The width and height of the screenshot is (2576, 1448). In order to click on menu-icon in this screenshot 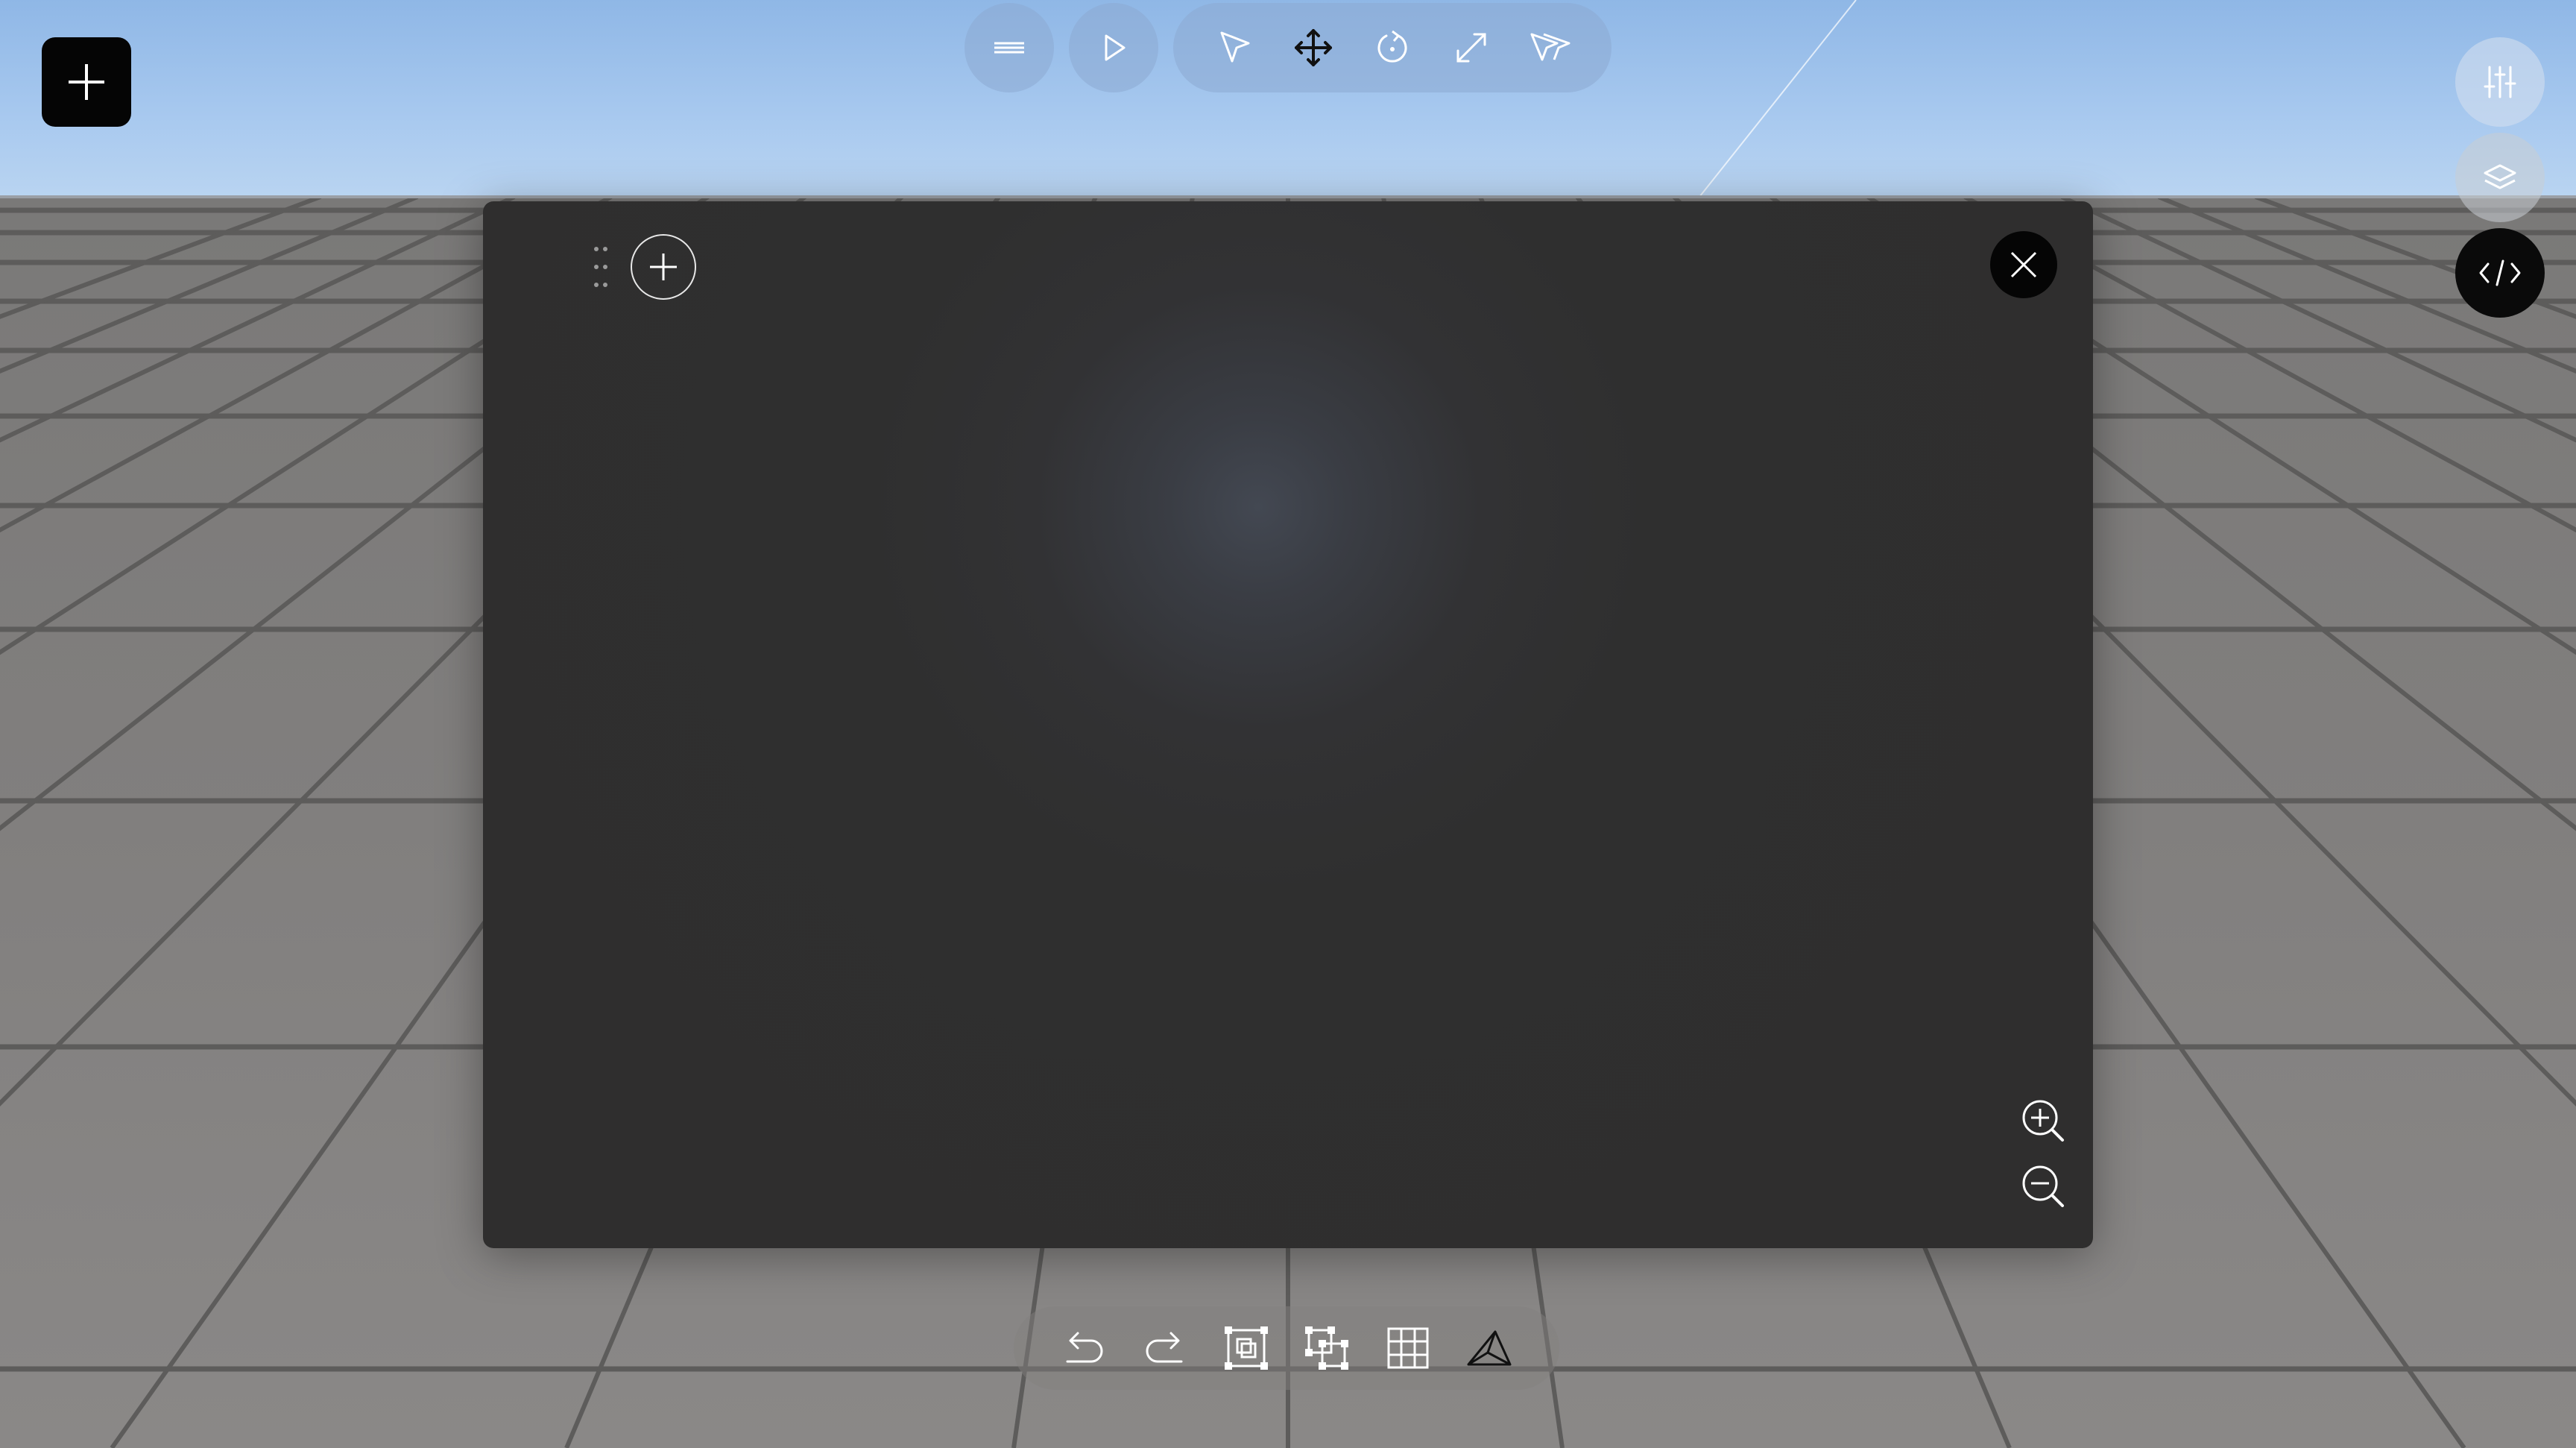, I will do `click(1009, 48)`.